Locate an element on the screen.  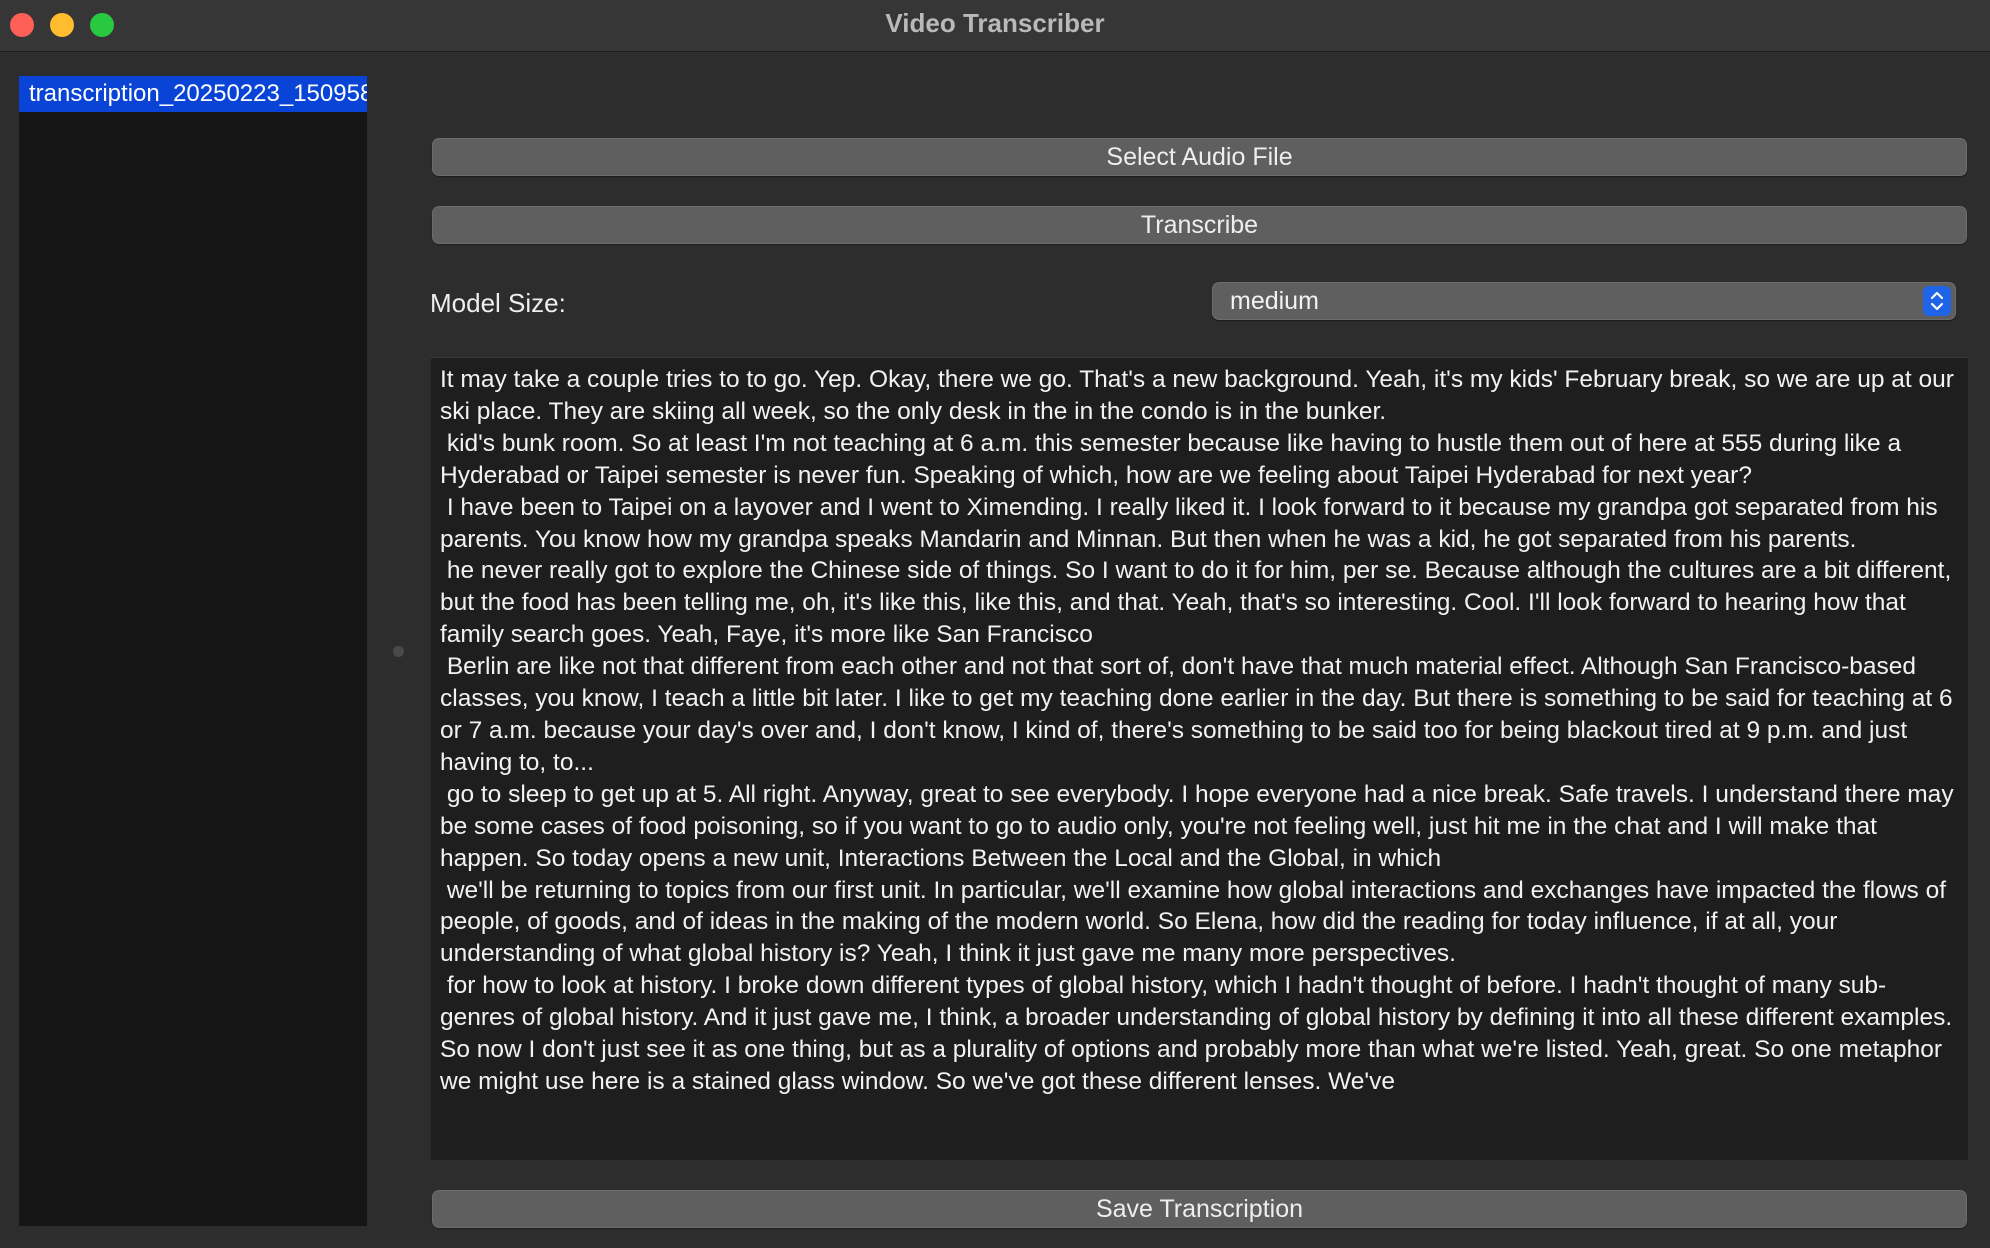
model-size-value: medium is located at coordinates (1274, 301).